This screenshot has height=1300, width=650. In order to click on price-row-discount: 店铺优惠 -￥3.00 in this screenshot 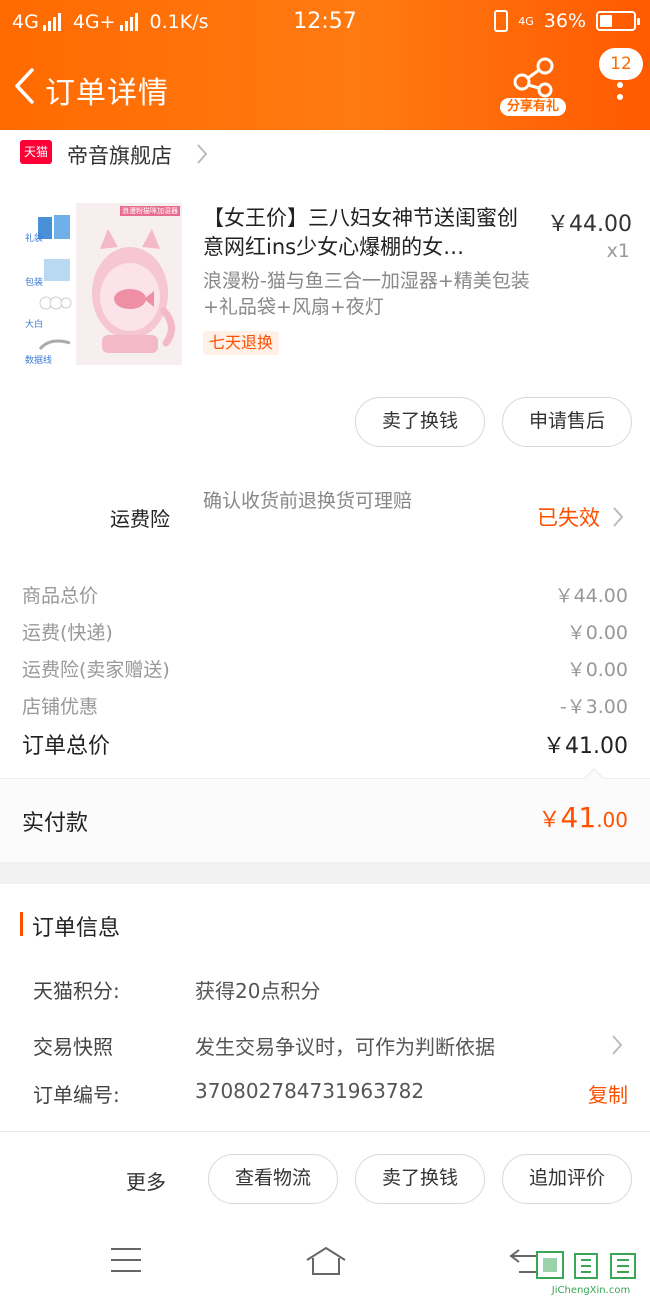, I will do `click(325, 705)`.